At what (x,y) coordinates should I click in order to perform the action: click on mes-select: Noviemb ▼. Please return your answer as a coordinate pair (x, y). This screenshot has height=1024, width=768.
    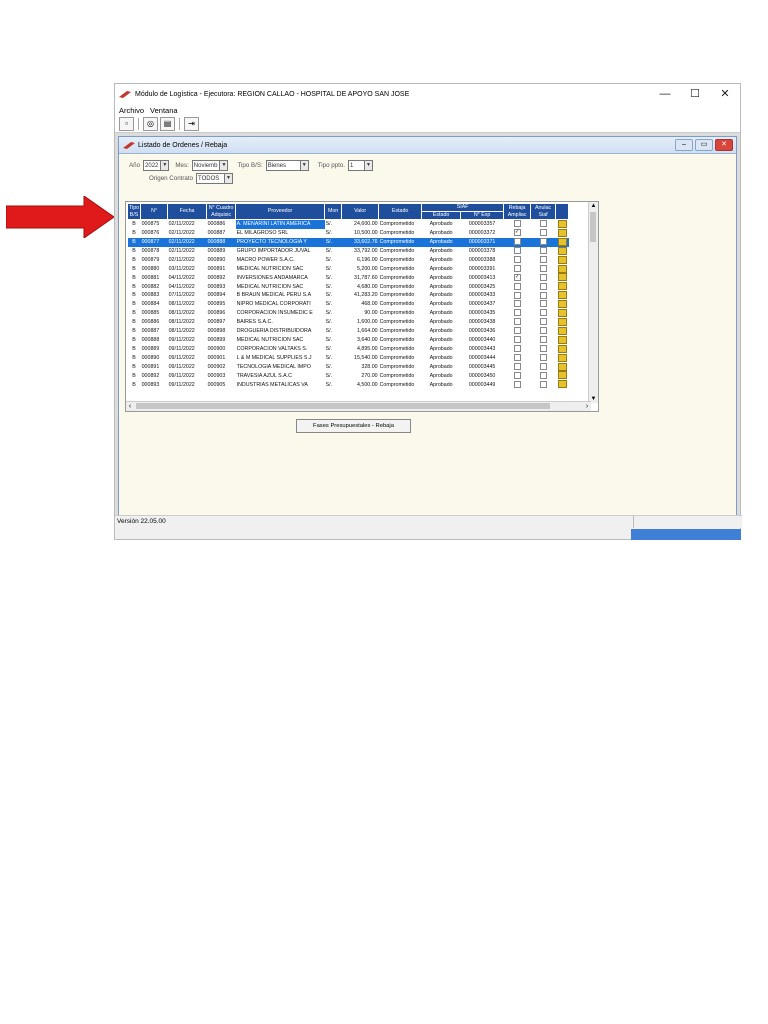
    Looking at the image, I should click on (210, 165).